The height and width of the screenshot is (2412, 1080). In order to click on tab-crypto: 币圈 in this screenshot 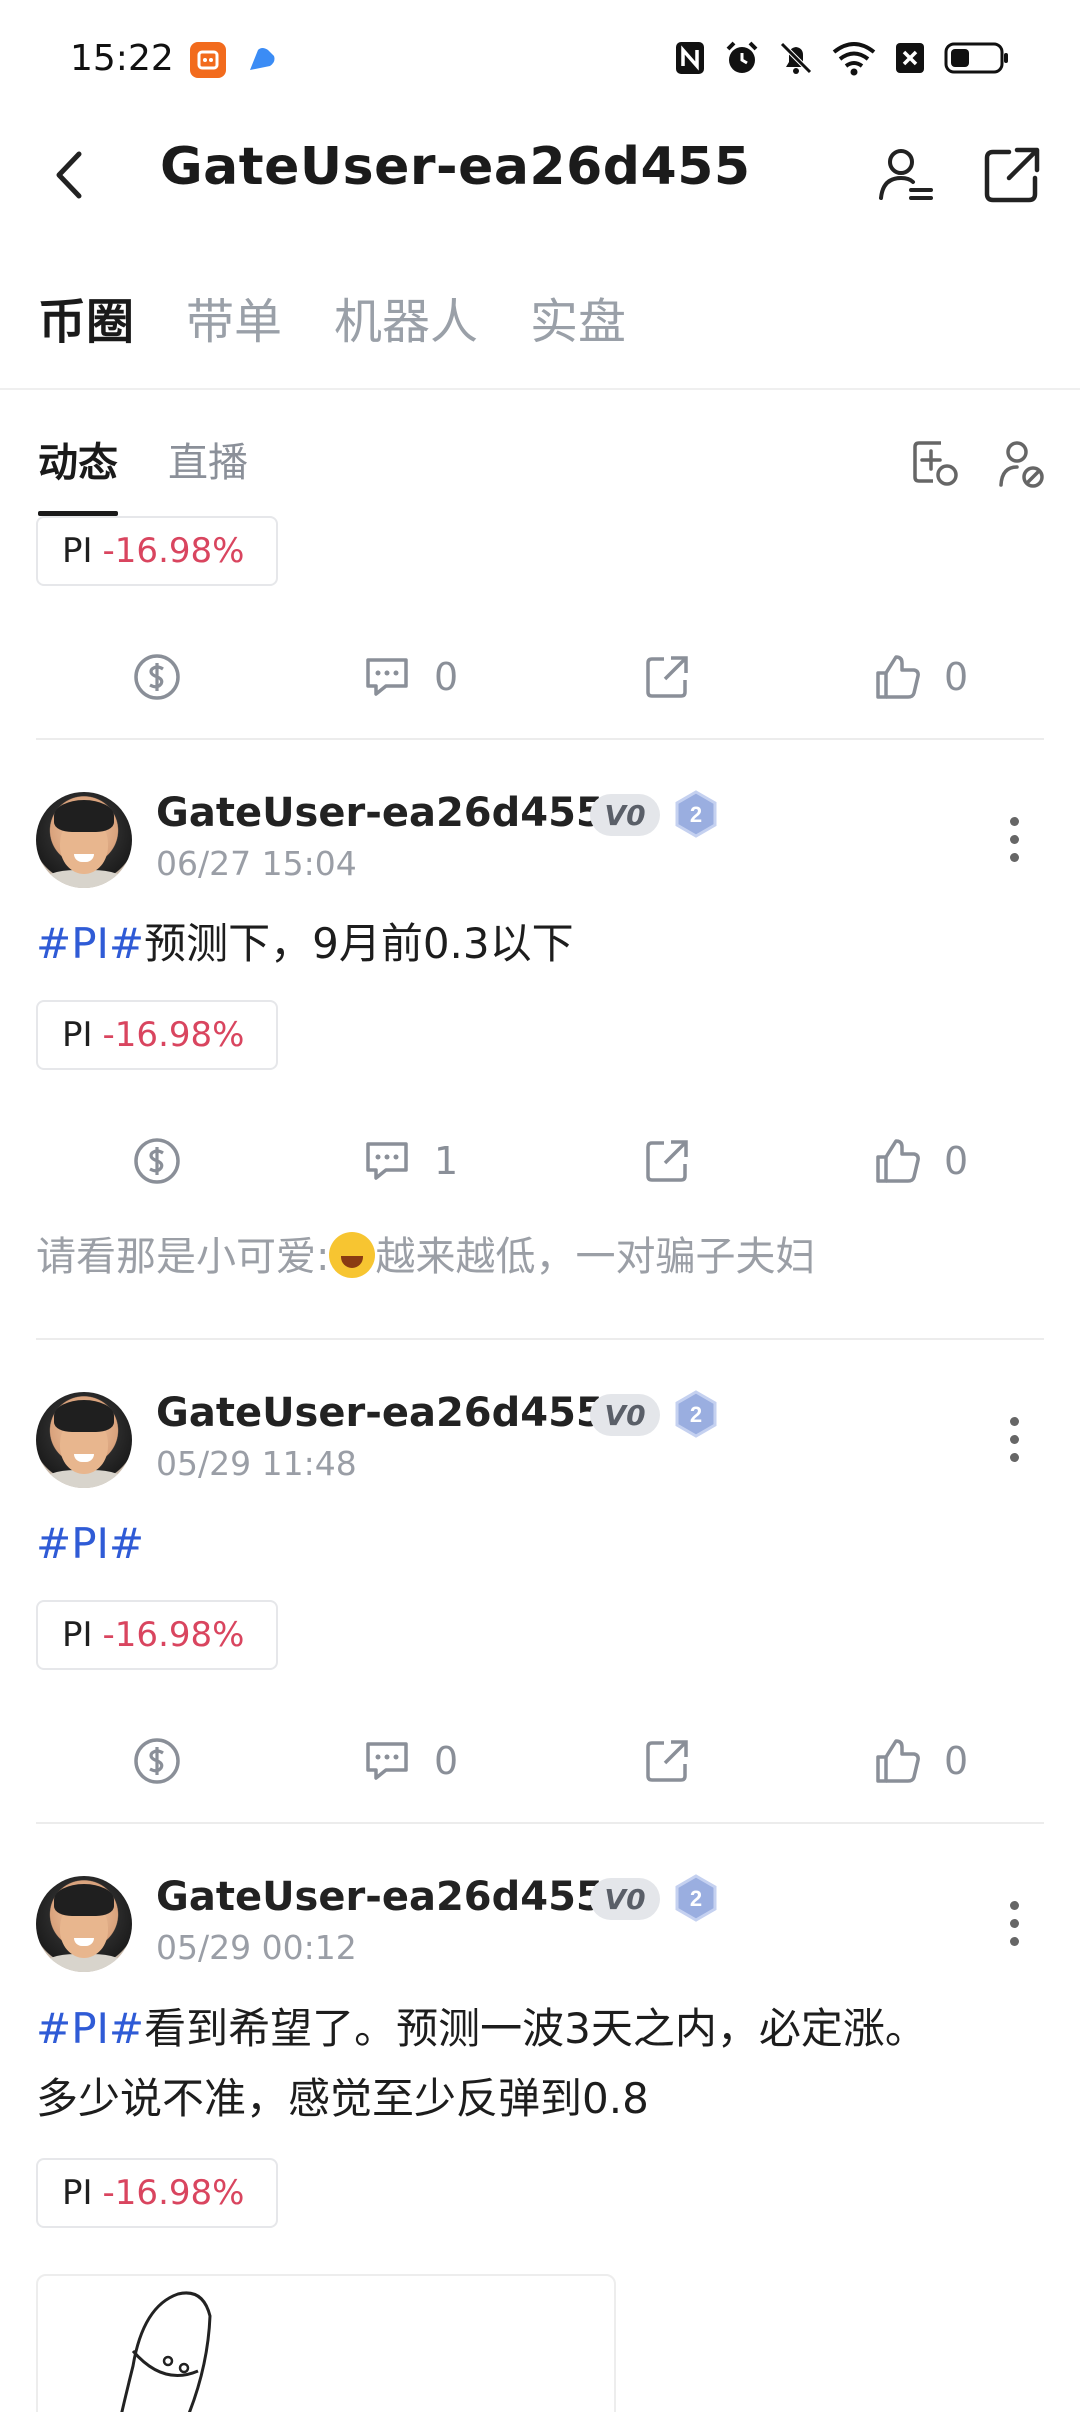, I will do `click(86, 317)`.